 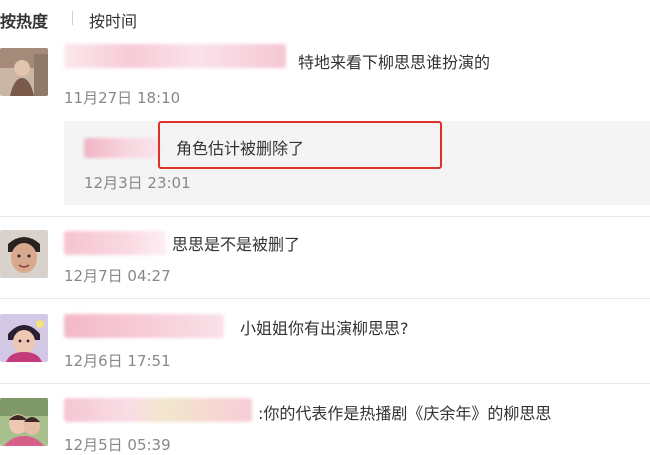 What do you see at coordinates (122, 98) in the screenshot?
I see `comment-time: 11月27日 18:10` at bounding box center [122, 98].